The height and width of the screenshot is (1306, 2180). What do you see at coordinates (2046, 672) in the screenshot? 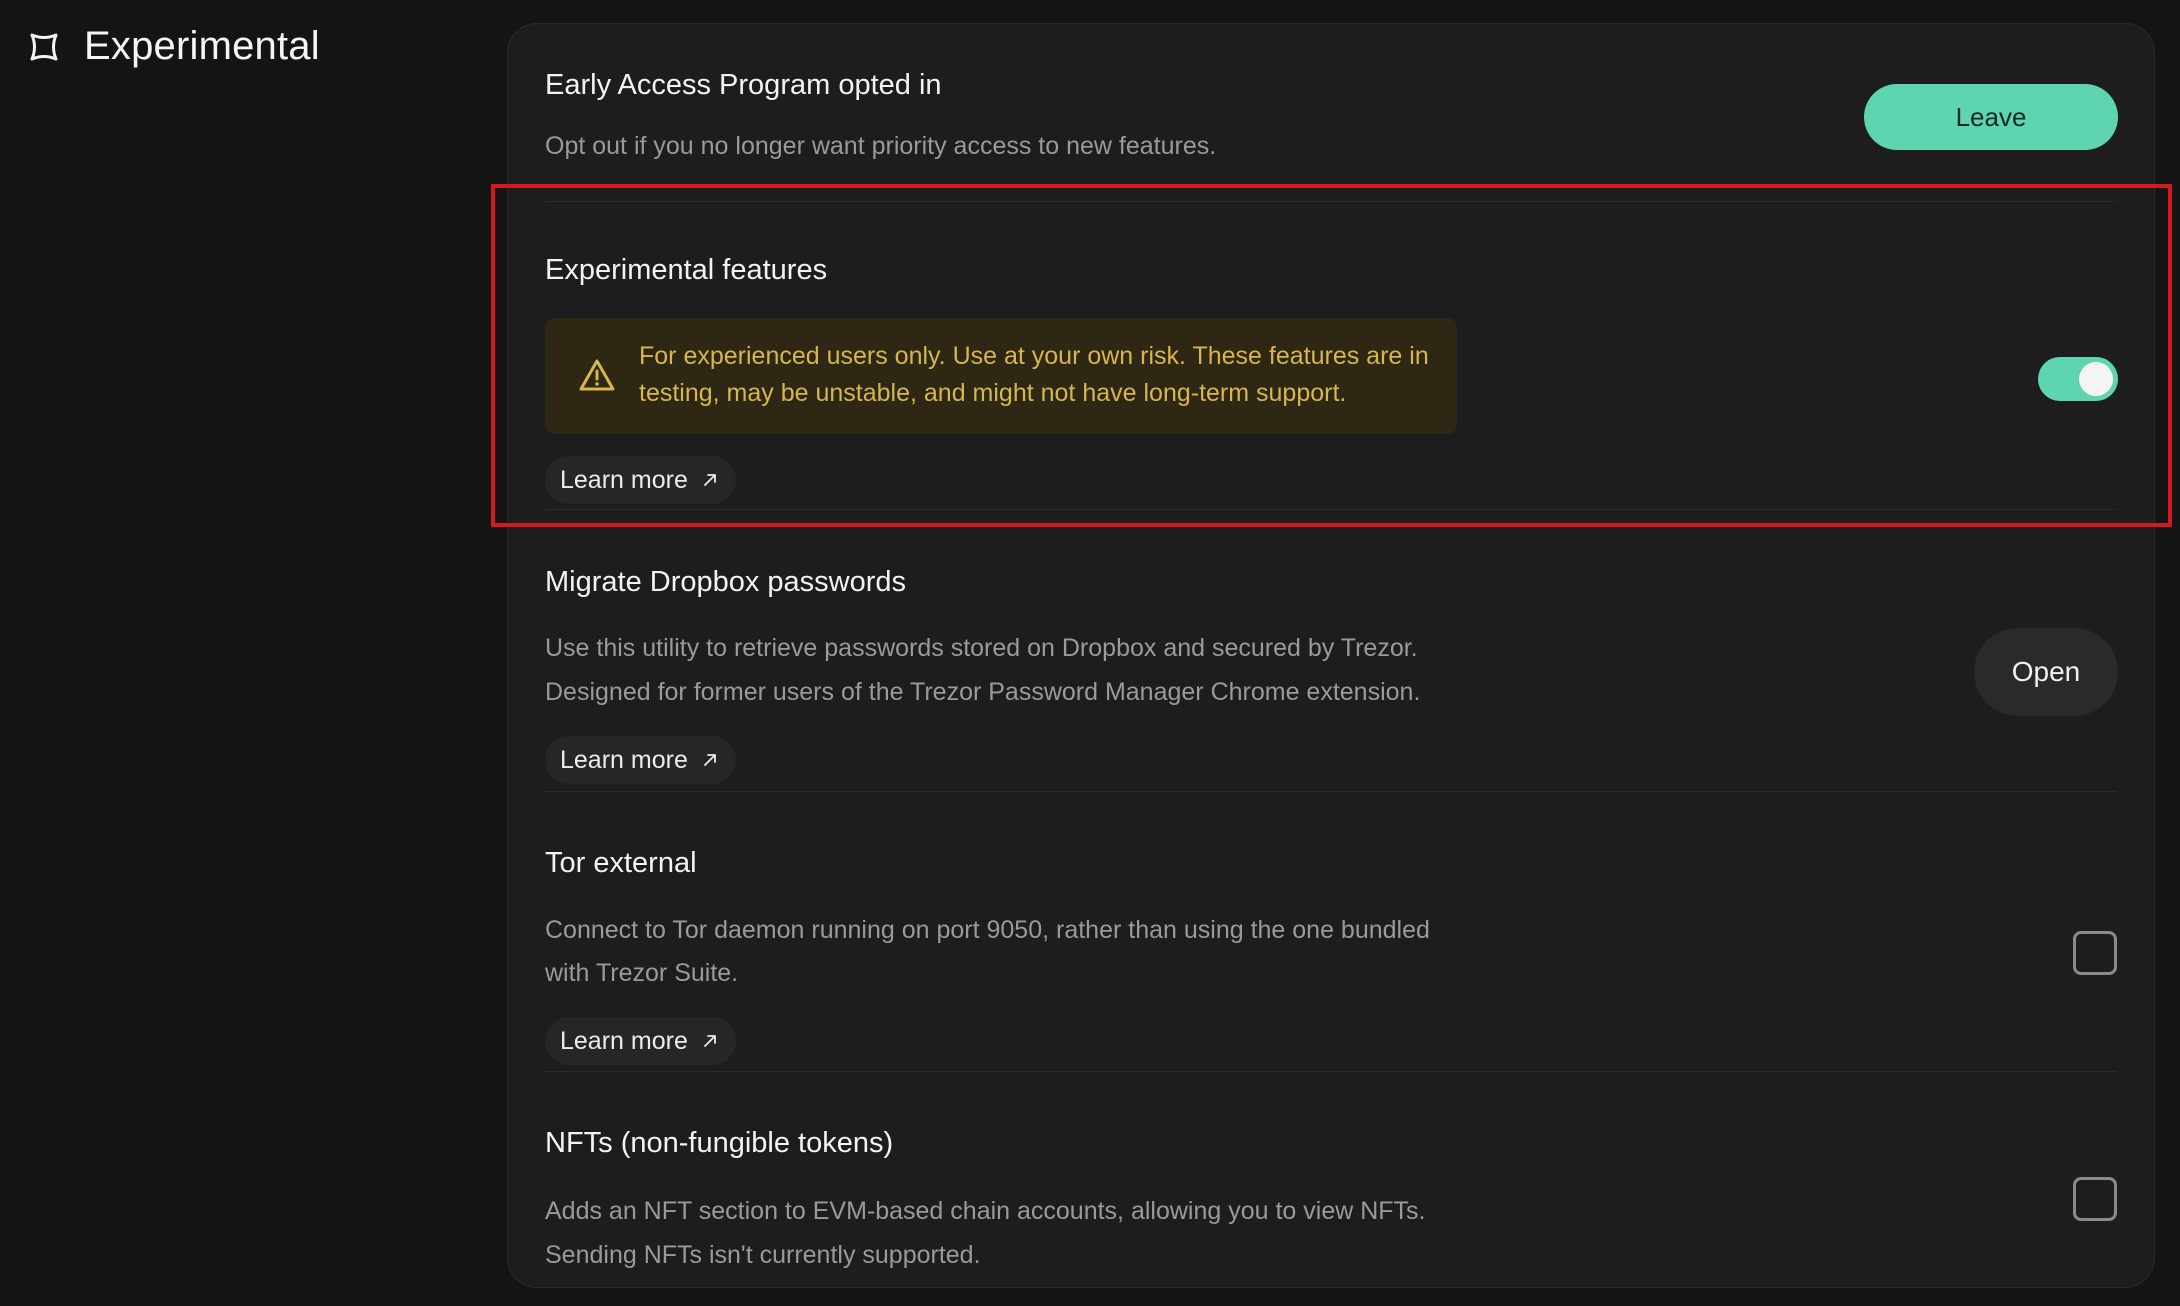
I see `open-button: Open` at bounding box center [2046, 672].